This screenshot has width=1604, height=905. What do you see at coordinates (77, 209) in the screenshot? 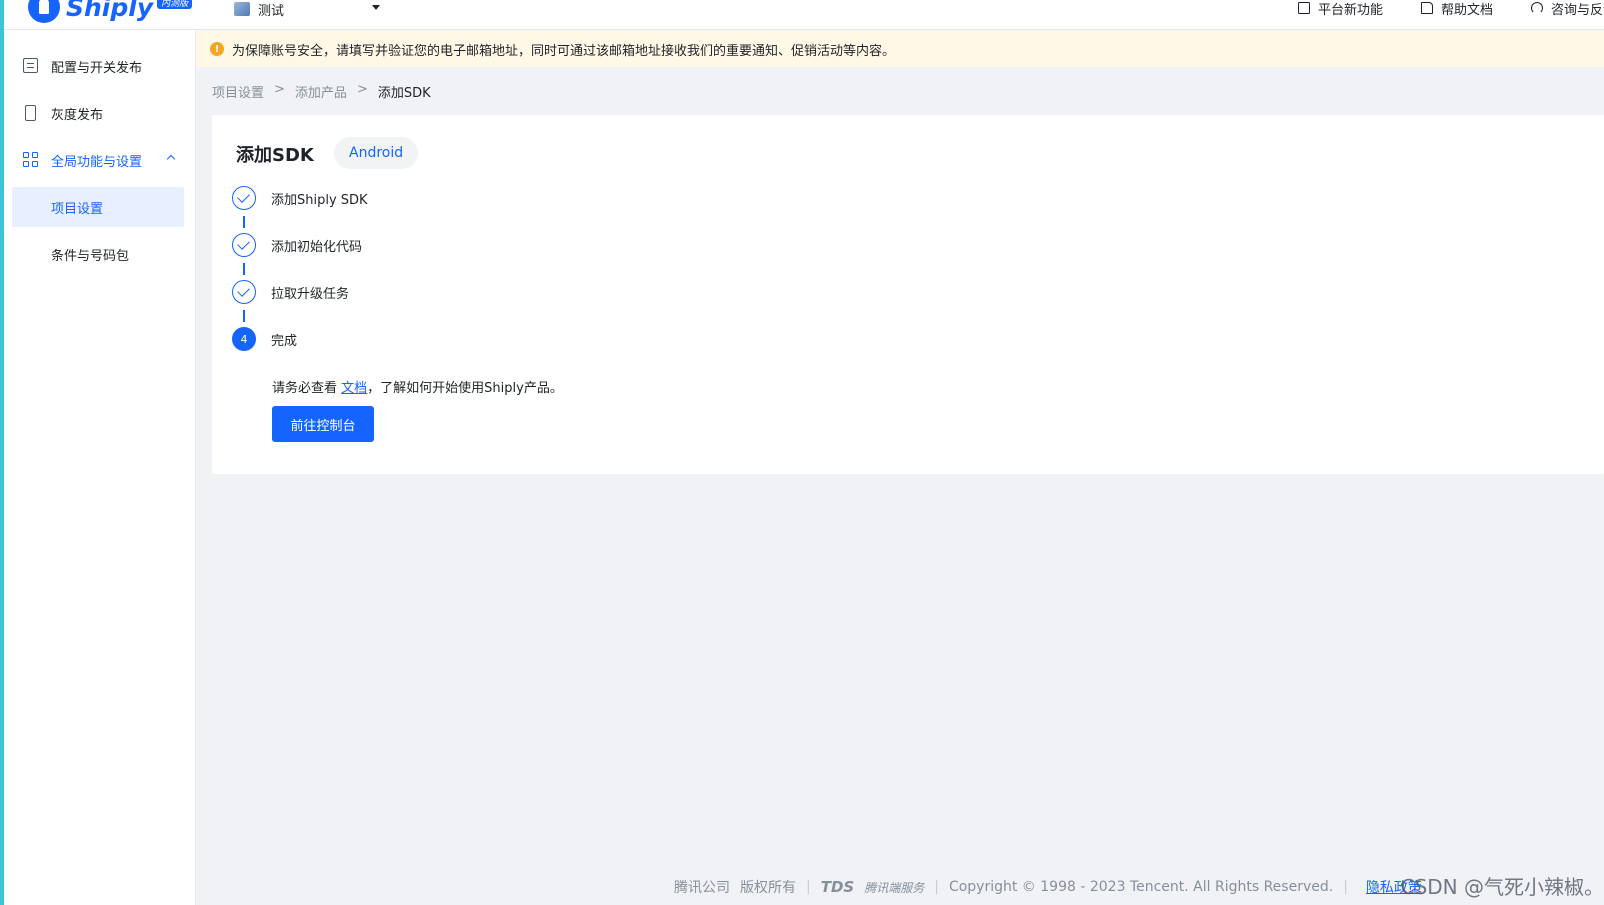
I see `sidebar-subitem-label: 项目设置` at bounding box center [77, 209].